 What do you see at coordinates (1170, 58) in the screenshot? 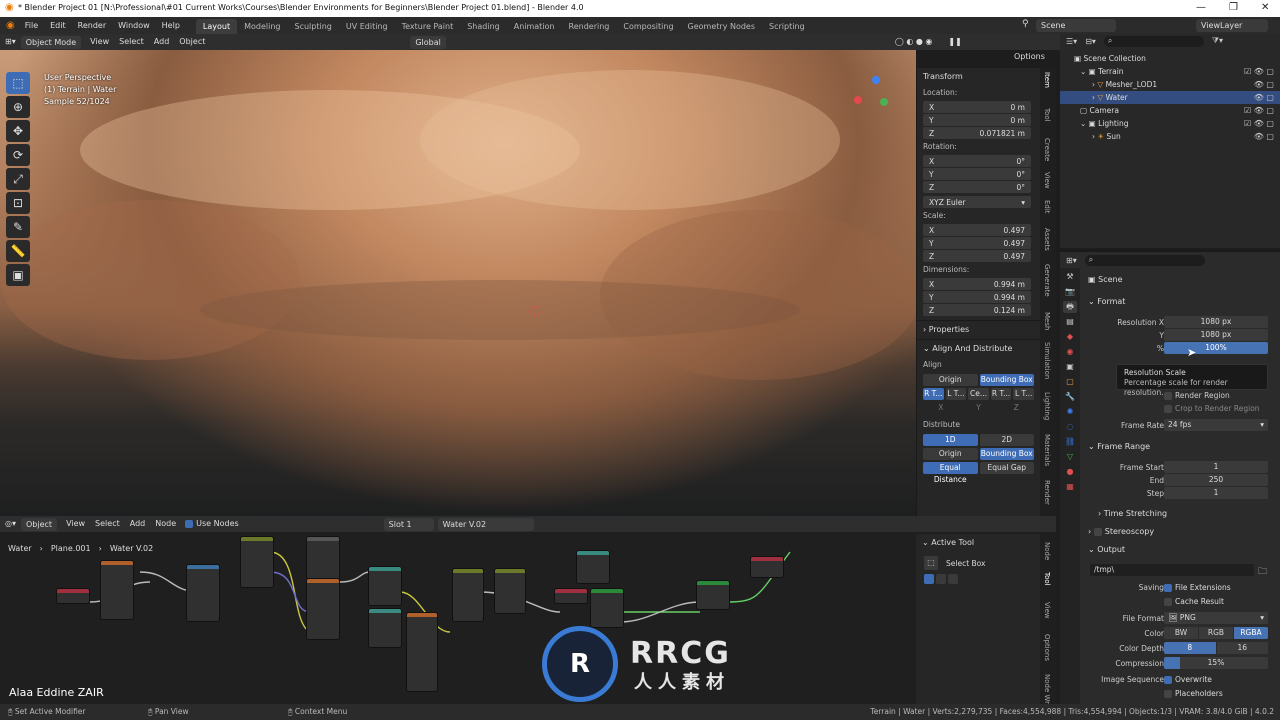
I see `outliner-scene-collection: ▣ Scene Collection` at bounding box center [1170, 58].